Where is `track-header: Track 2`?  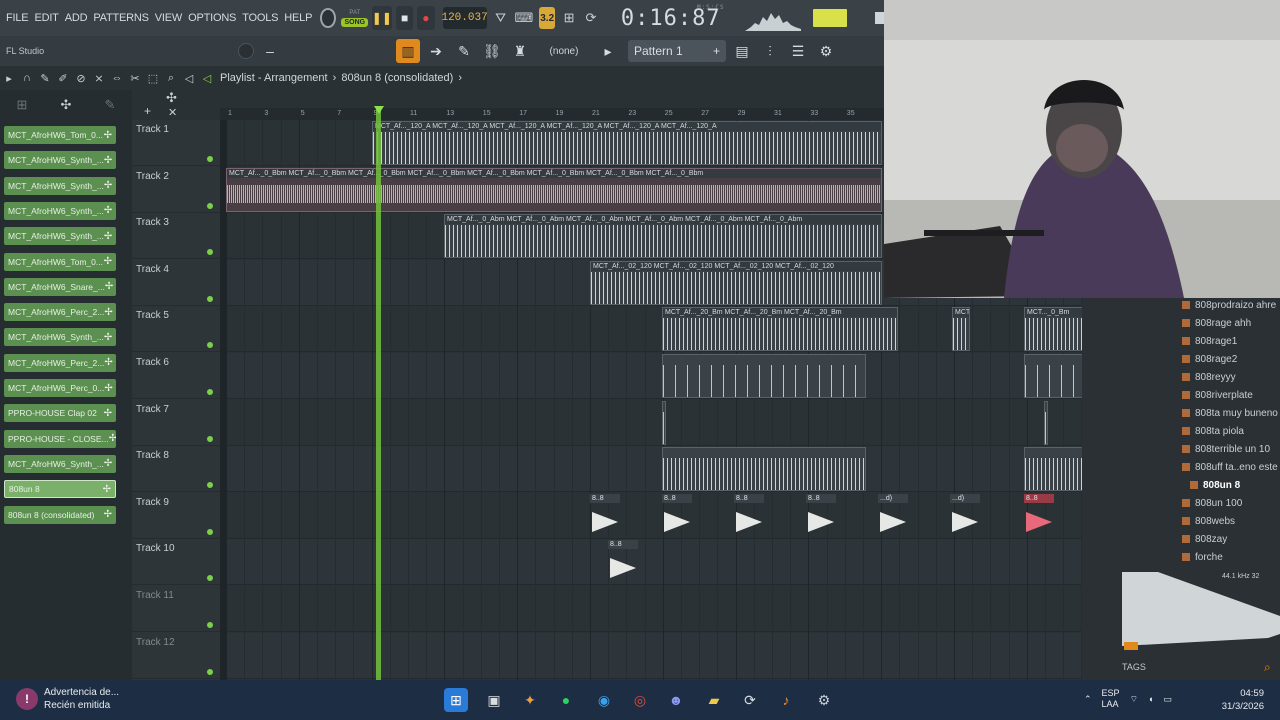 track-header: Track 2 is located at coordinates (176, 190).